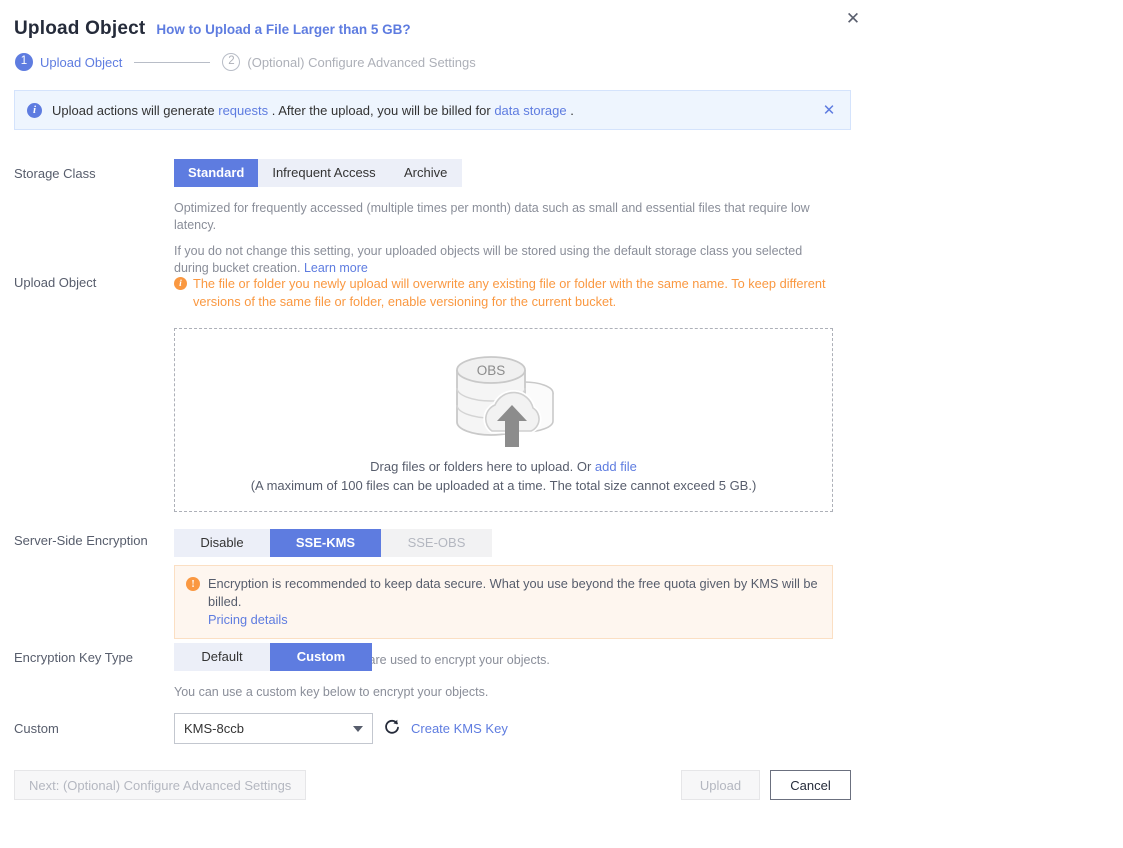  I want to click on warning-icon: i, so click(180, 283).